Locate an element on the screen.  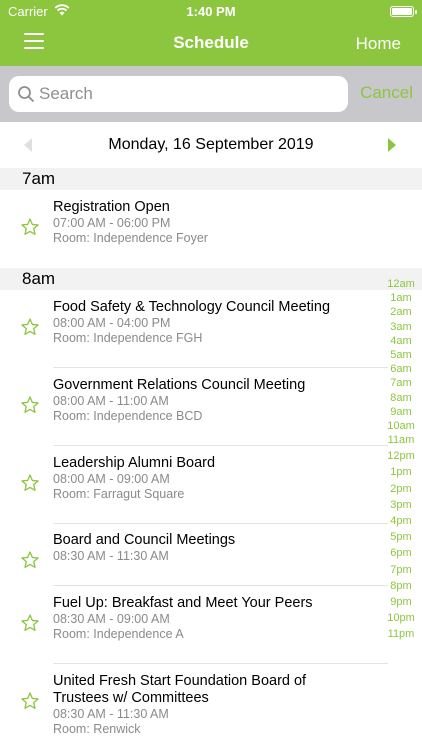
hour-index-item: 12pm is located at coordinates (401, 456).